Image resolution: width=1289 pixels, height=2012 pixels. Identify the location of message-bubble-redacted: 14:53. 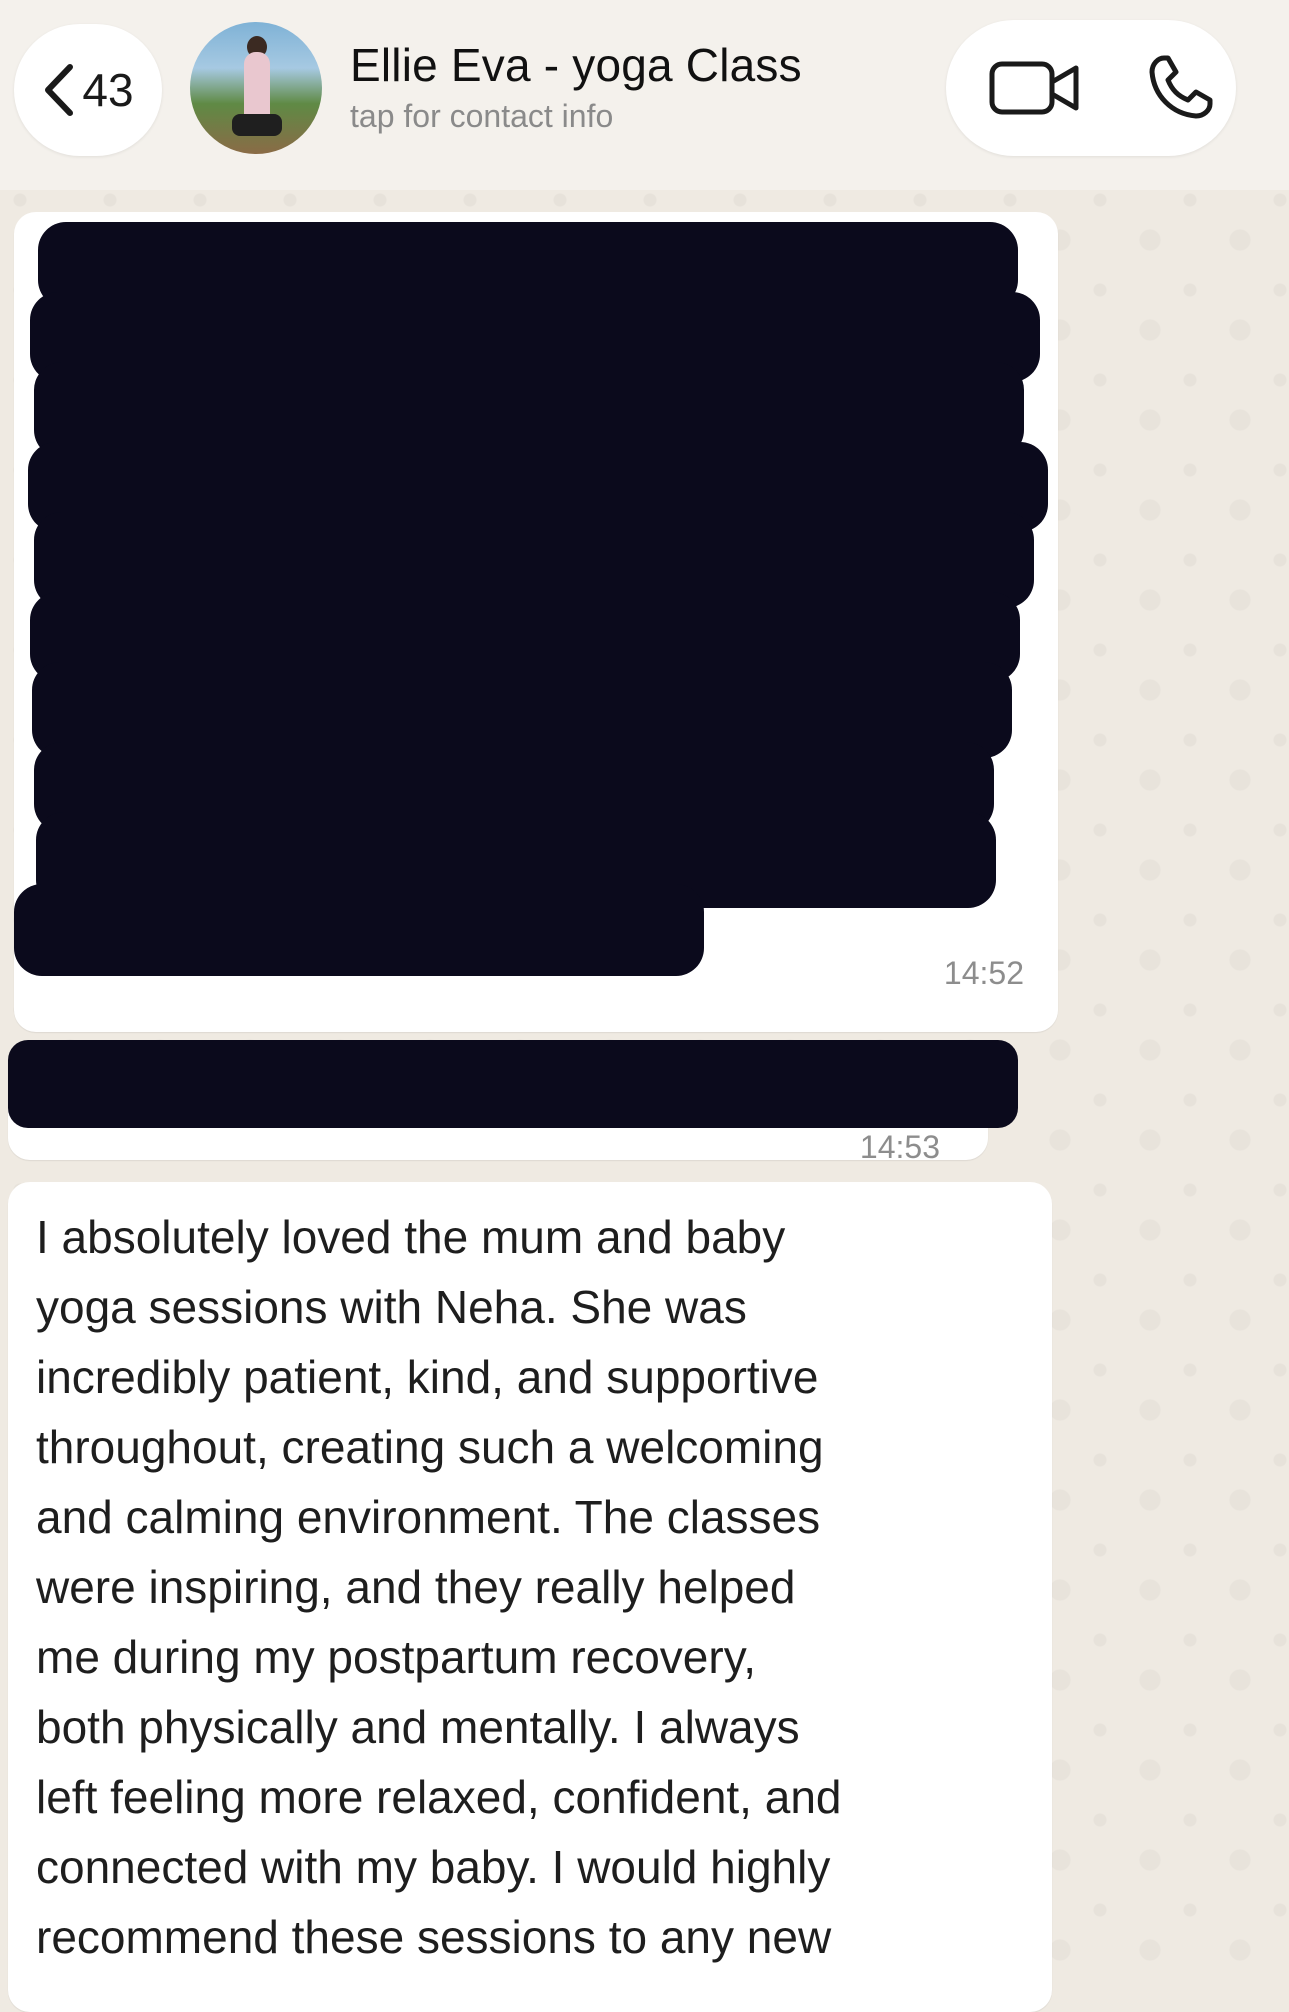
(513, 1102).